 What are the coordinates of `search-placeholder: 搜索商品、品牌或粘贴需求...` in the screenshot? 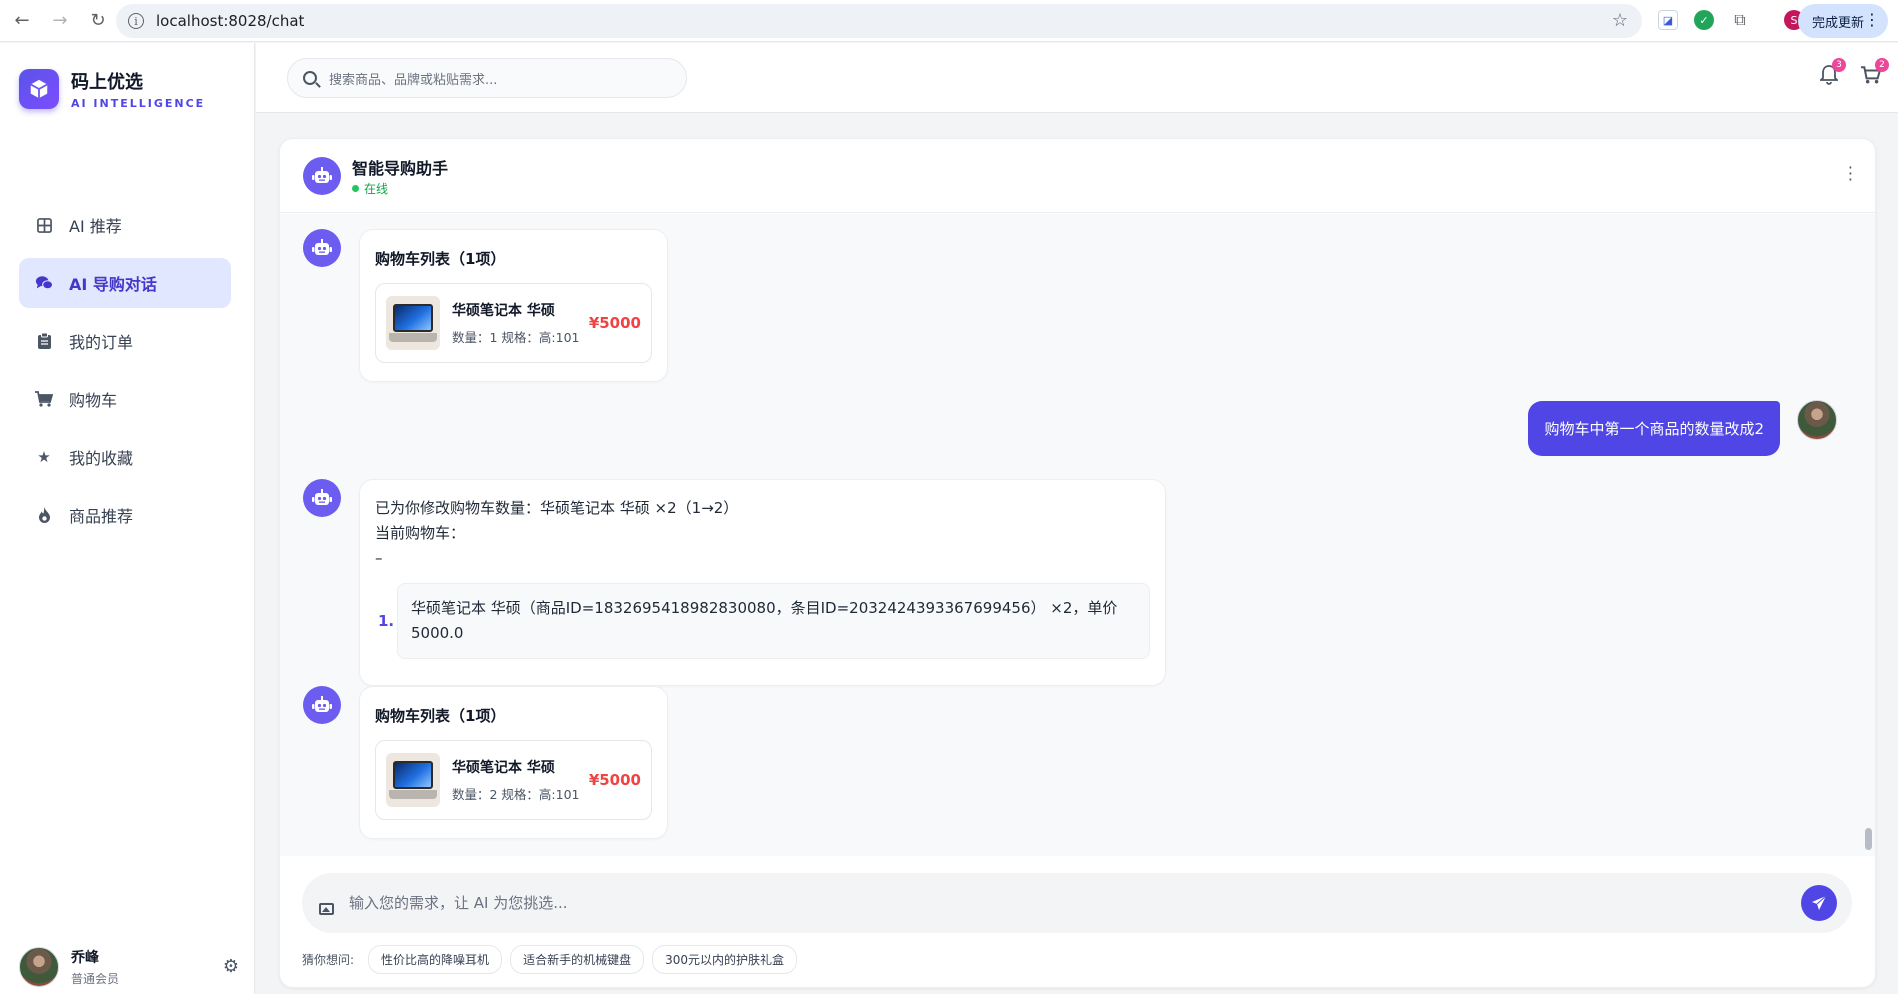 It's located at (413, 80).